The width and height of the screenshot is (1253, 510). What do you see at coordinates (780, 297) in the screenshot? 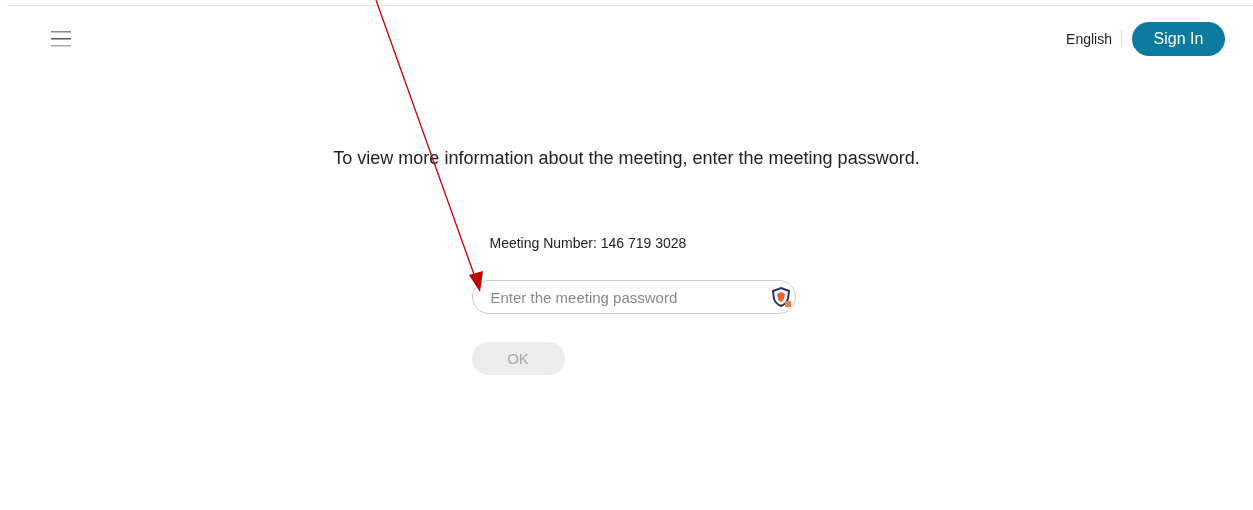
I see `shield-icon` at bounding box center [780, 297].